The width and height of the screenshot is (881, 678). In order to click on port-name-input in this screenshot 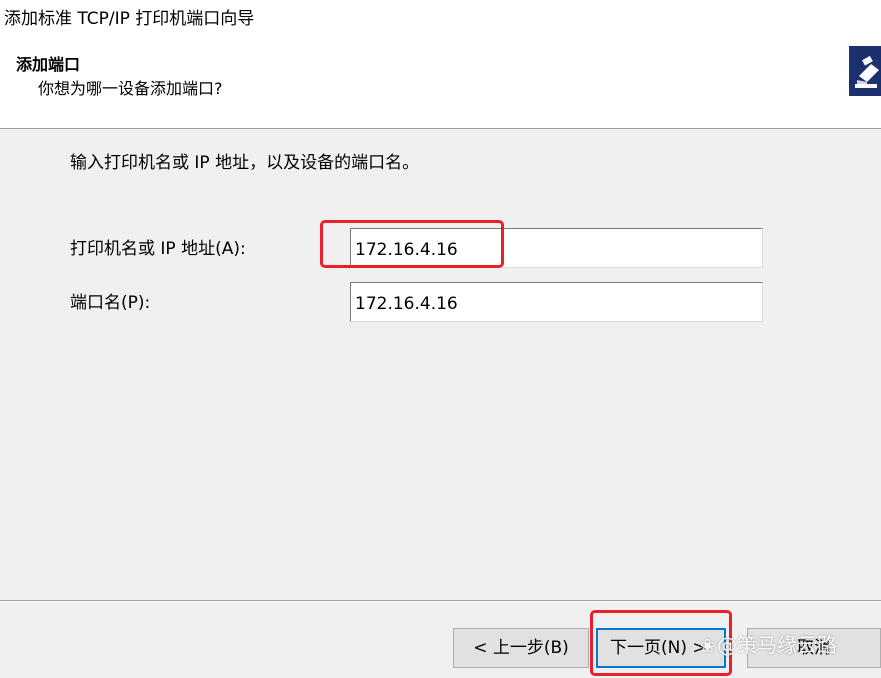, I will do `click(556, 302)`.